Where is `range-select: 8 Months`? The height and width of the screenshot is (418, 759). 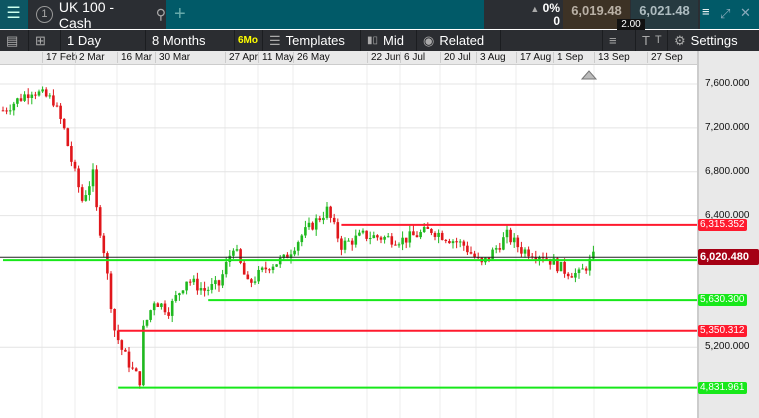
range-select: 8 Months is located at coordinates (190, 40).